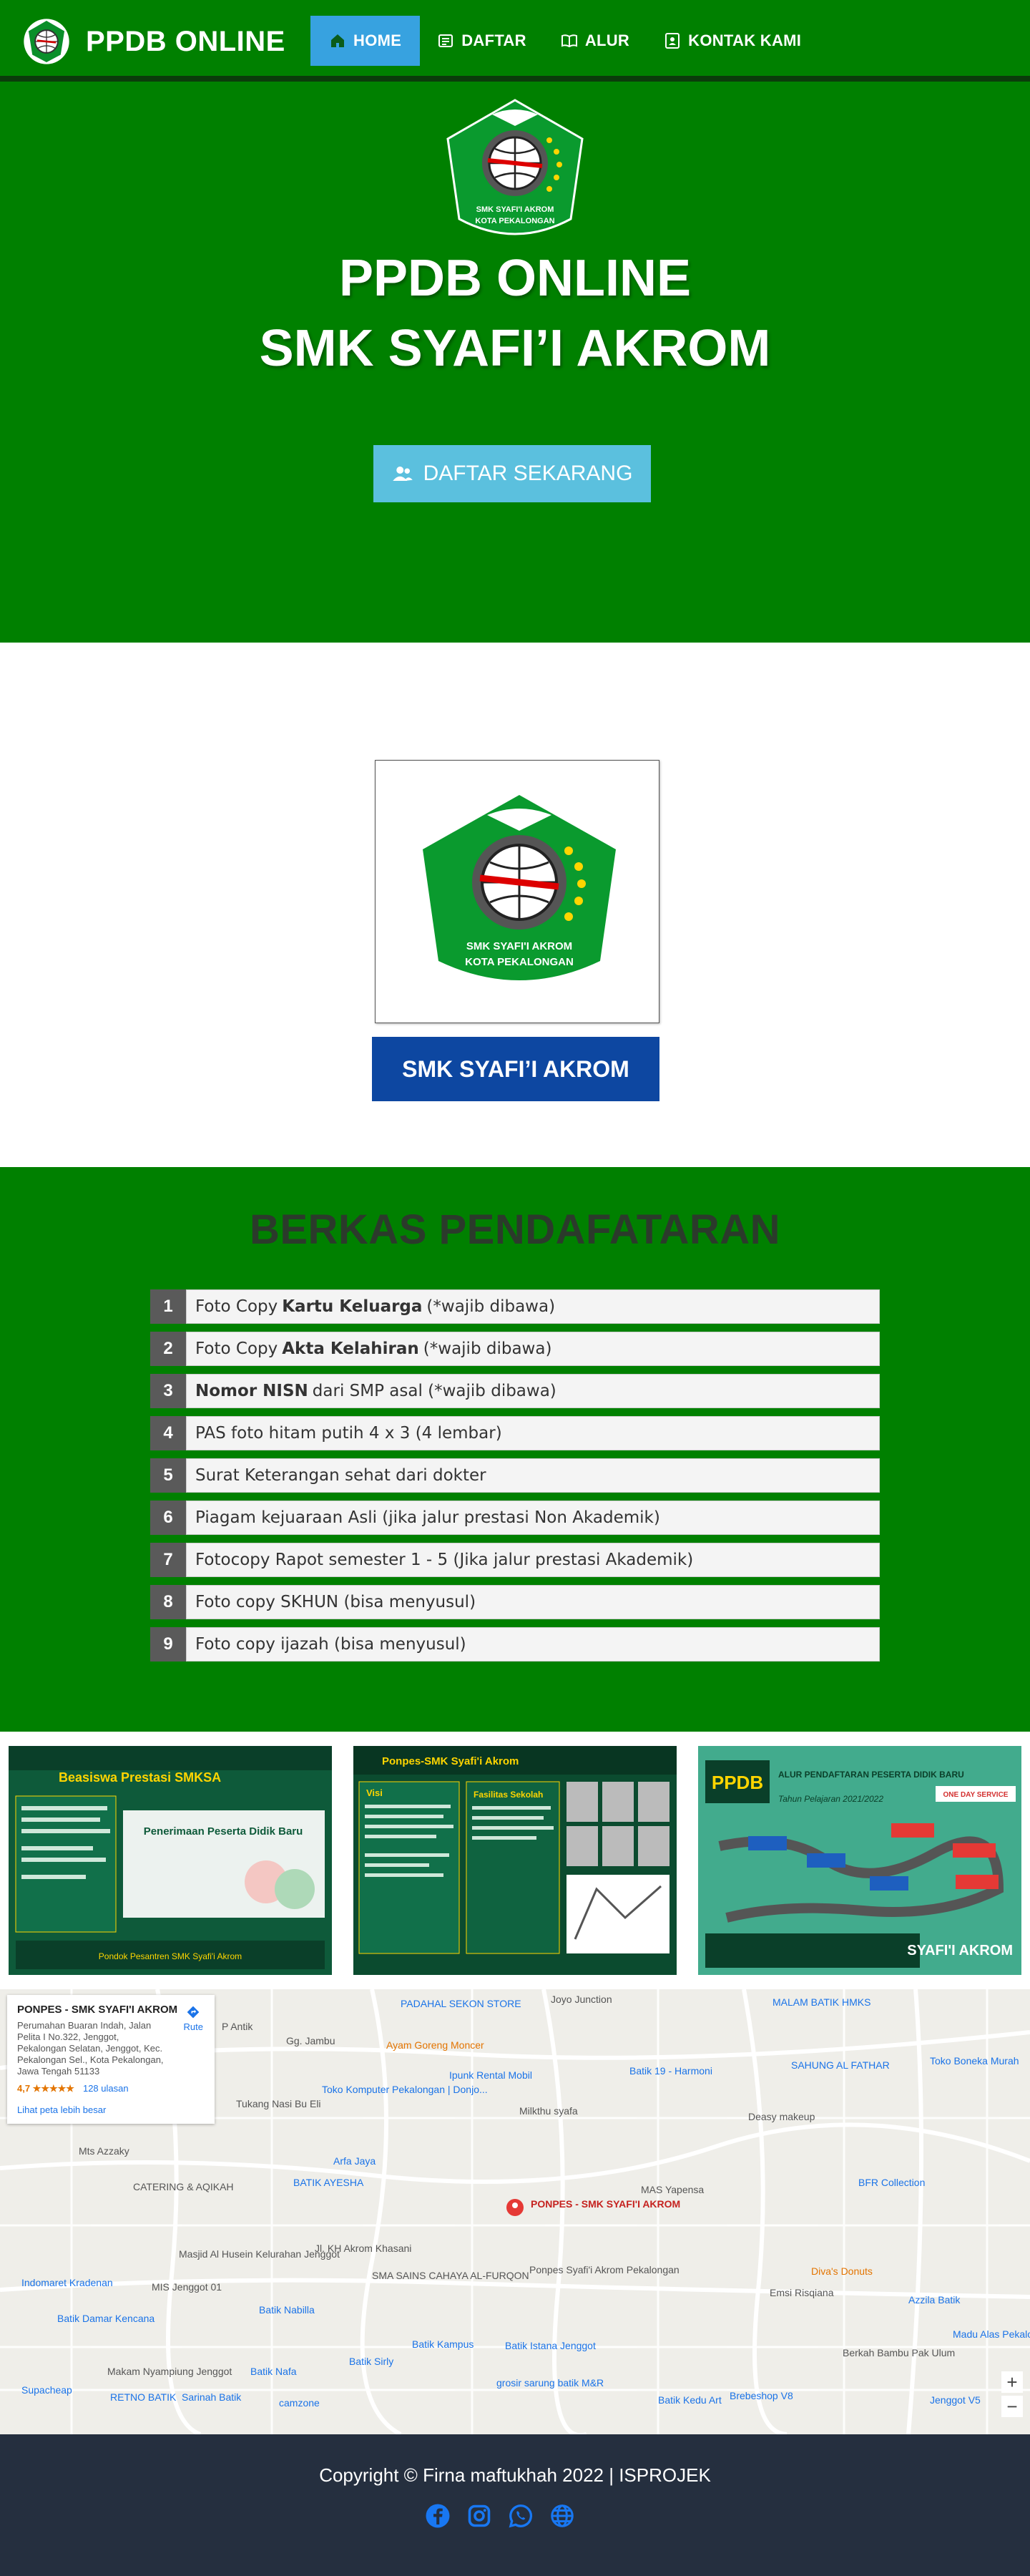 The width and height of the screenshot is (1030, 2576). I want to click on social-links, so click(500, 2516).